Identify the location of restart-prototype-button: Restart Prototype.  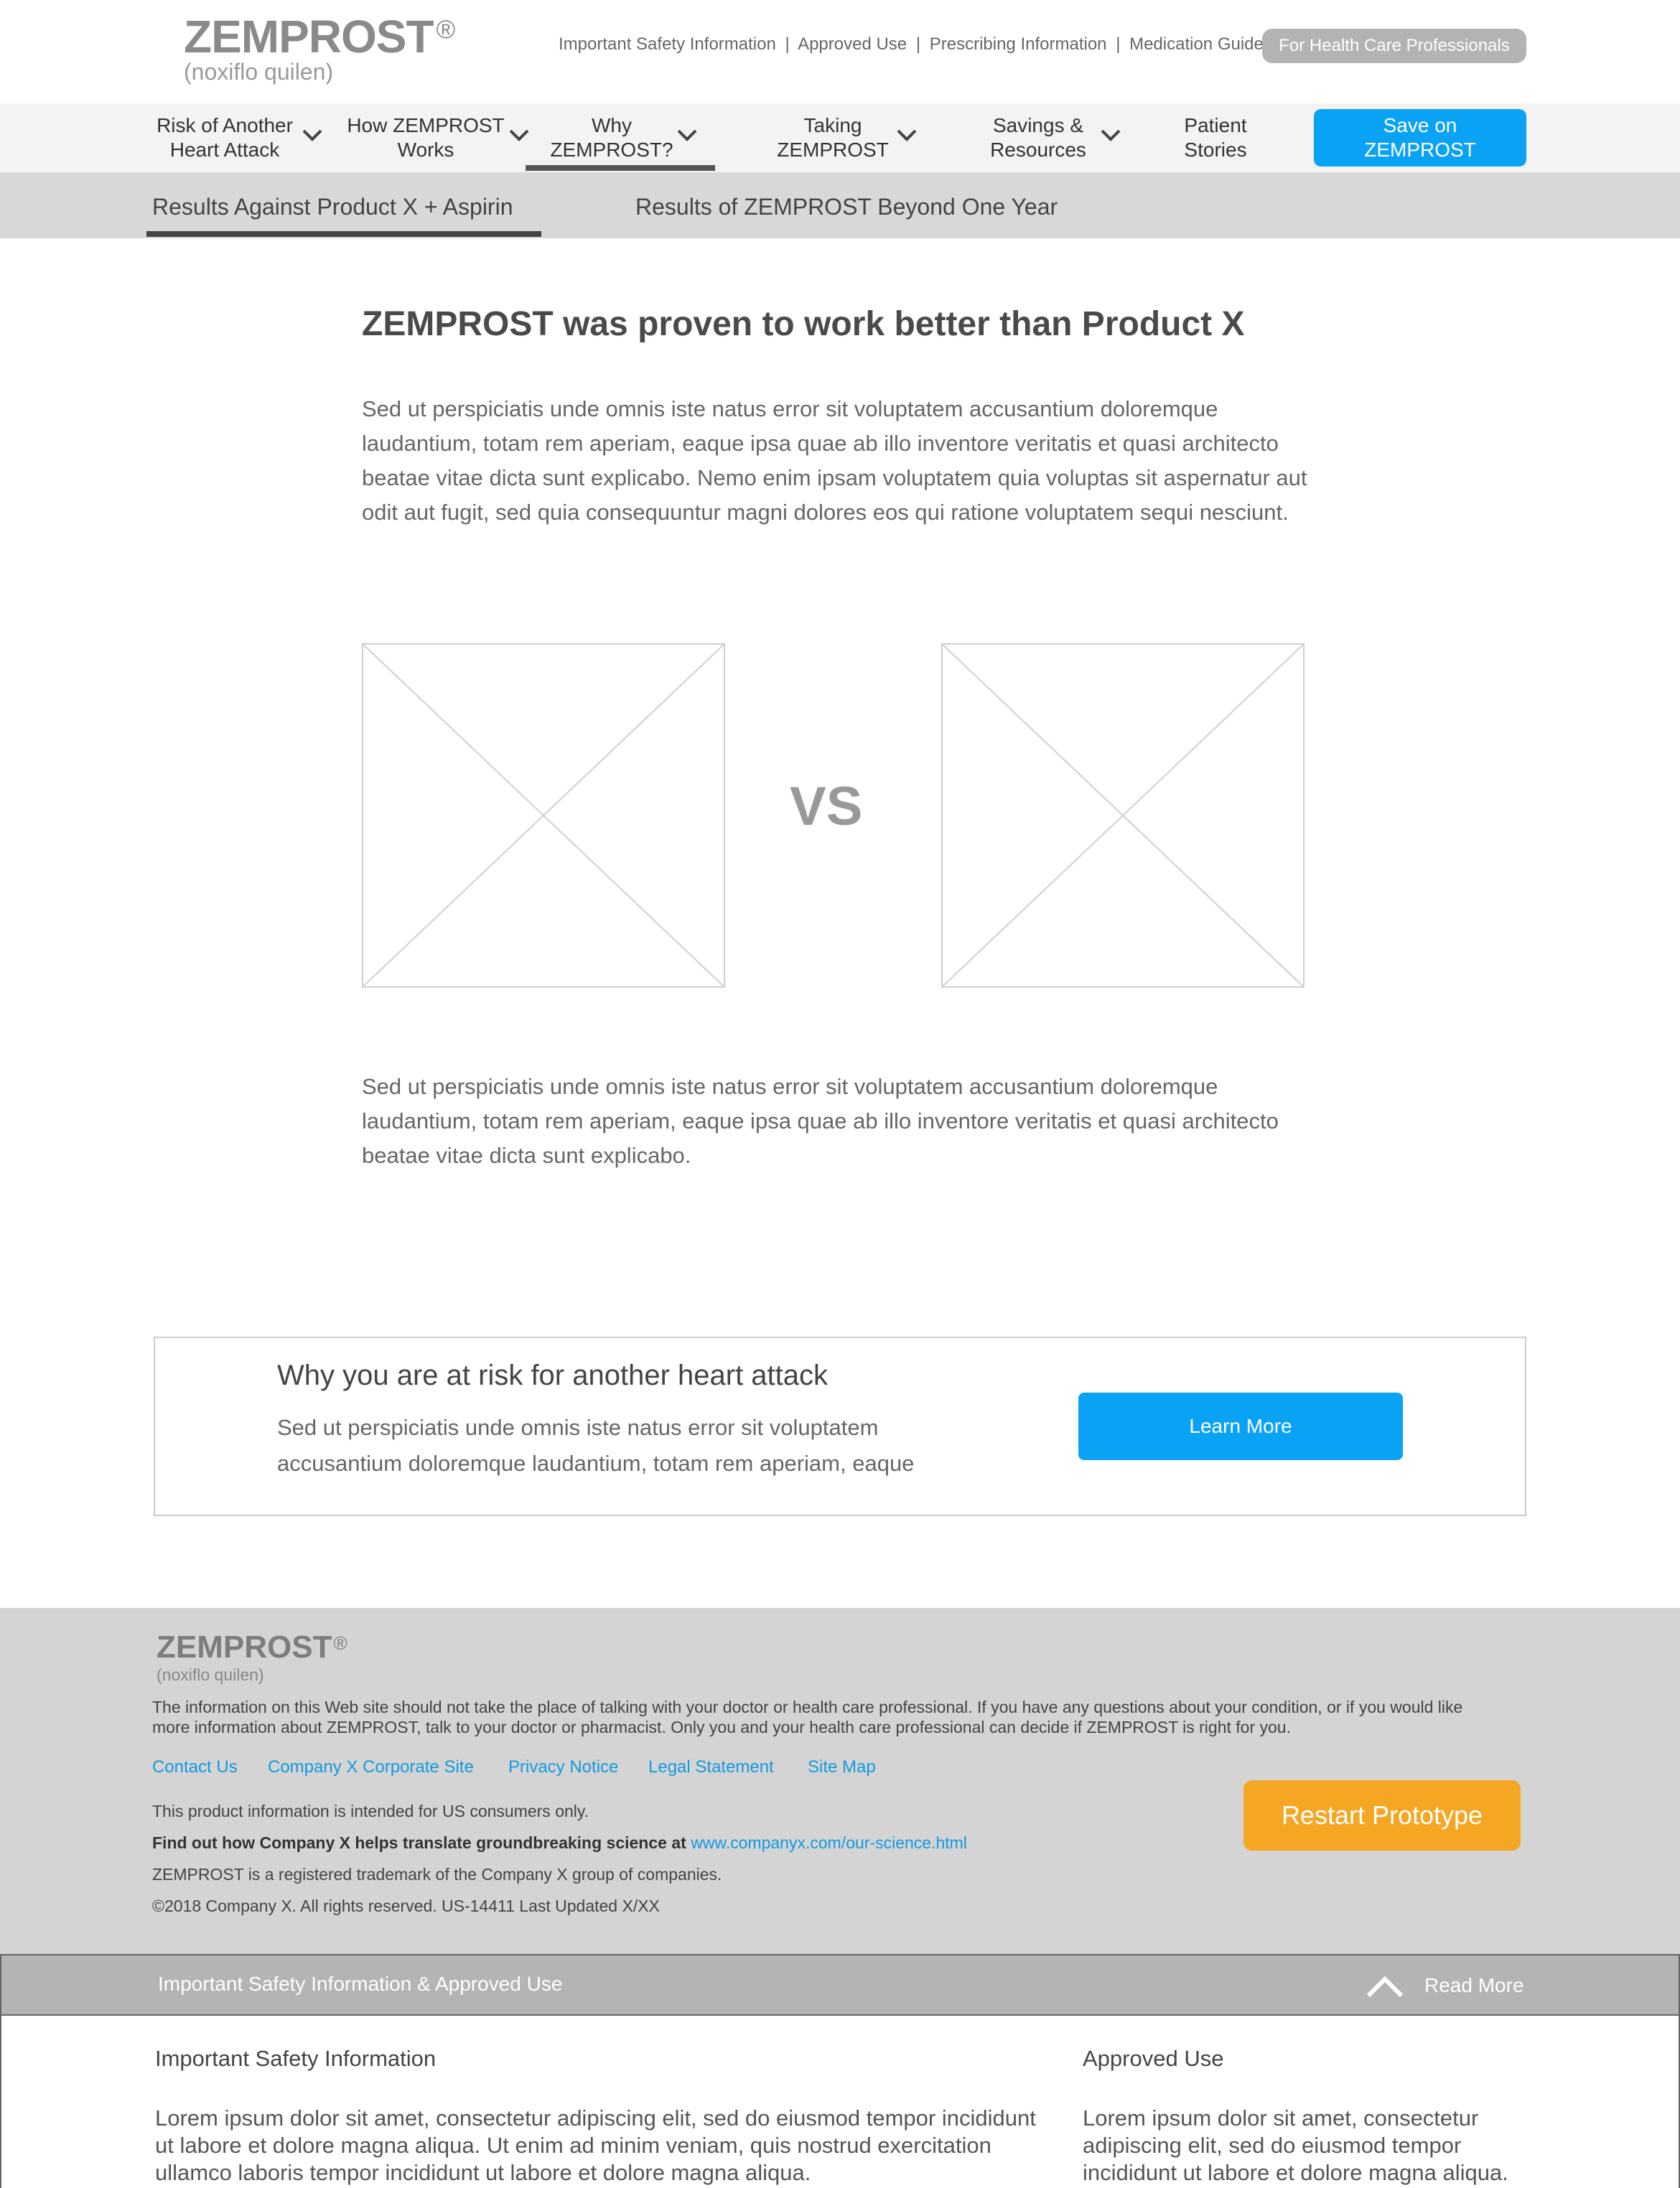
(1382, 1815).